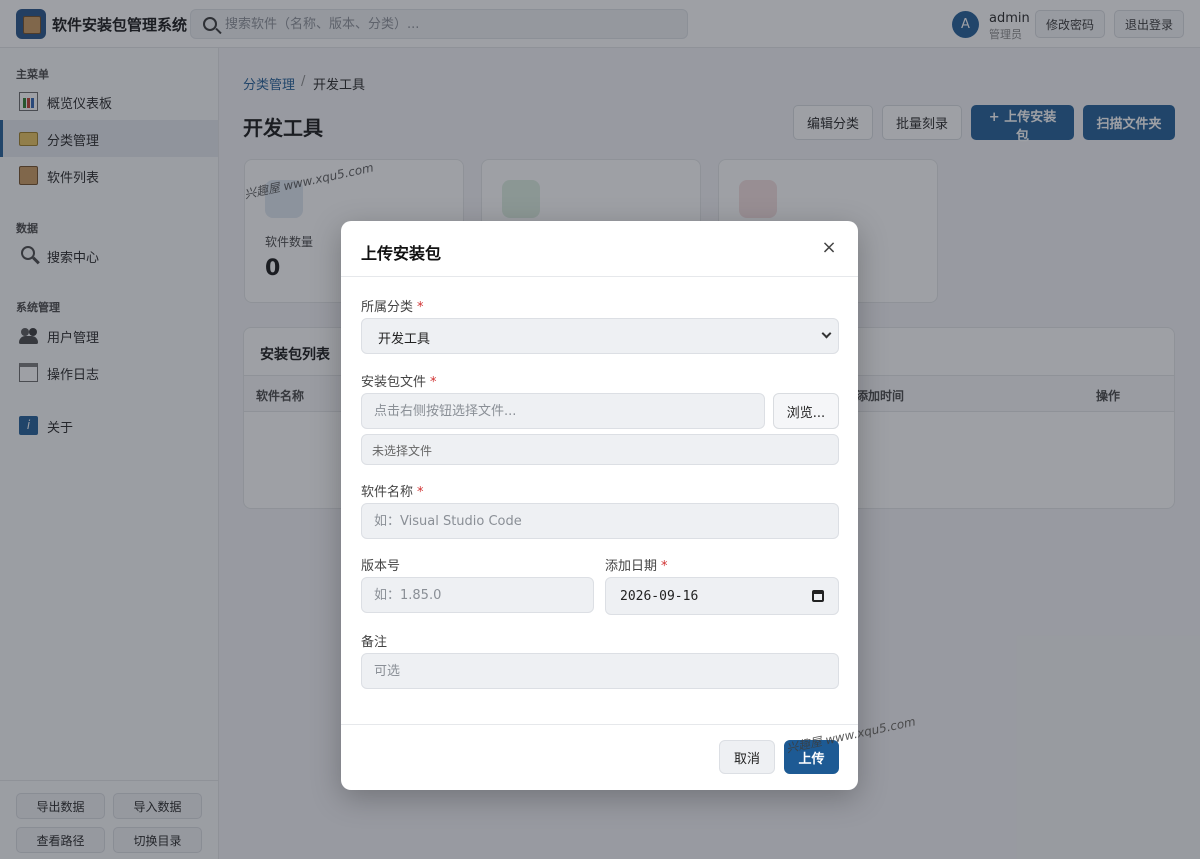 Image resolution: width=1200 pixels, height=859 pixels. What do you see at coordinates (402, 451) in the screenshot?
I see `file-status-text: 未选择文件` at bounding box center [402, 451].